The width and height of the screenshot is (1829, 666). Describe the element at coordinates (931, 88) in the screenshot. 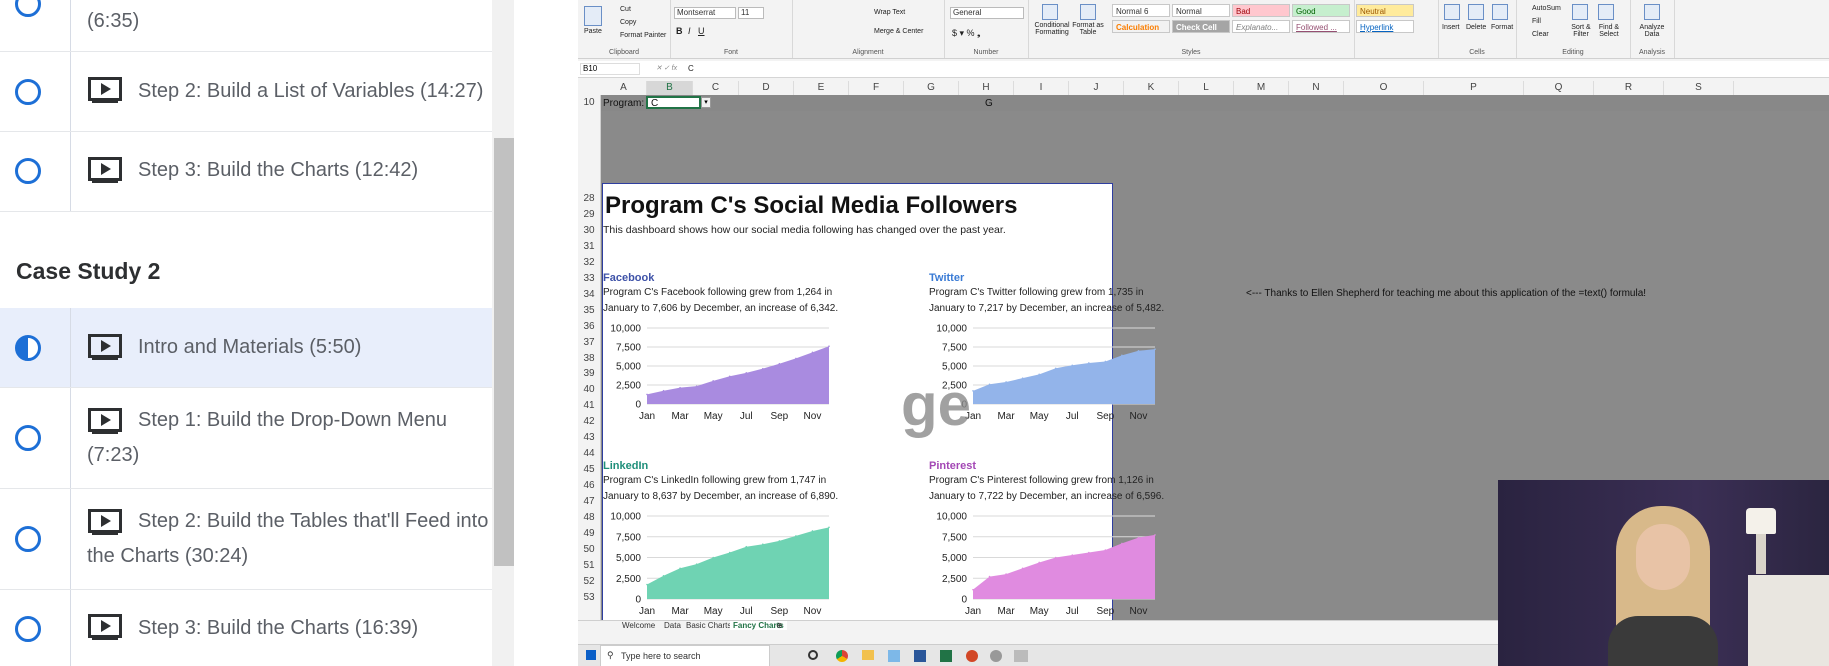

I see `column-header: G` at that location.